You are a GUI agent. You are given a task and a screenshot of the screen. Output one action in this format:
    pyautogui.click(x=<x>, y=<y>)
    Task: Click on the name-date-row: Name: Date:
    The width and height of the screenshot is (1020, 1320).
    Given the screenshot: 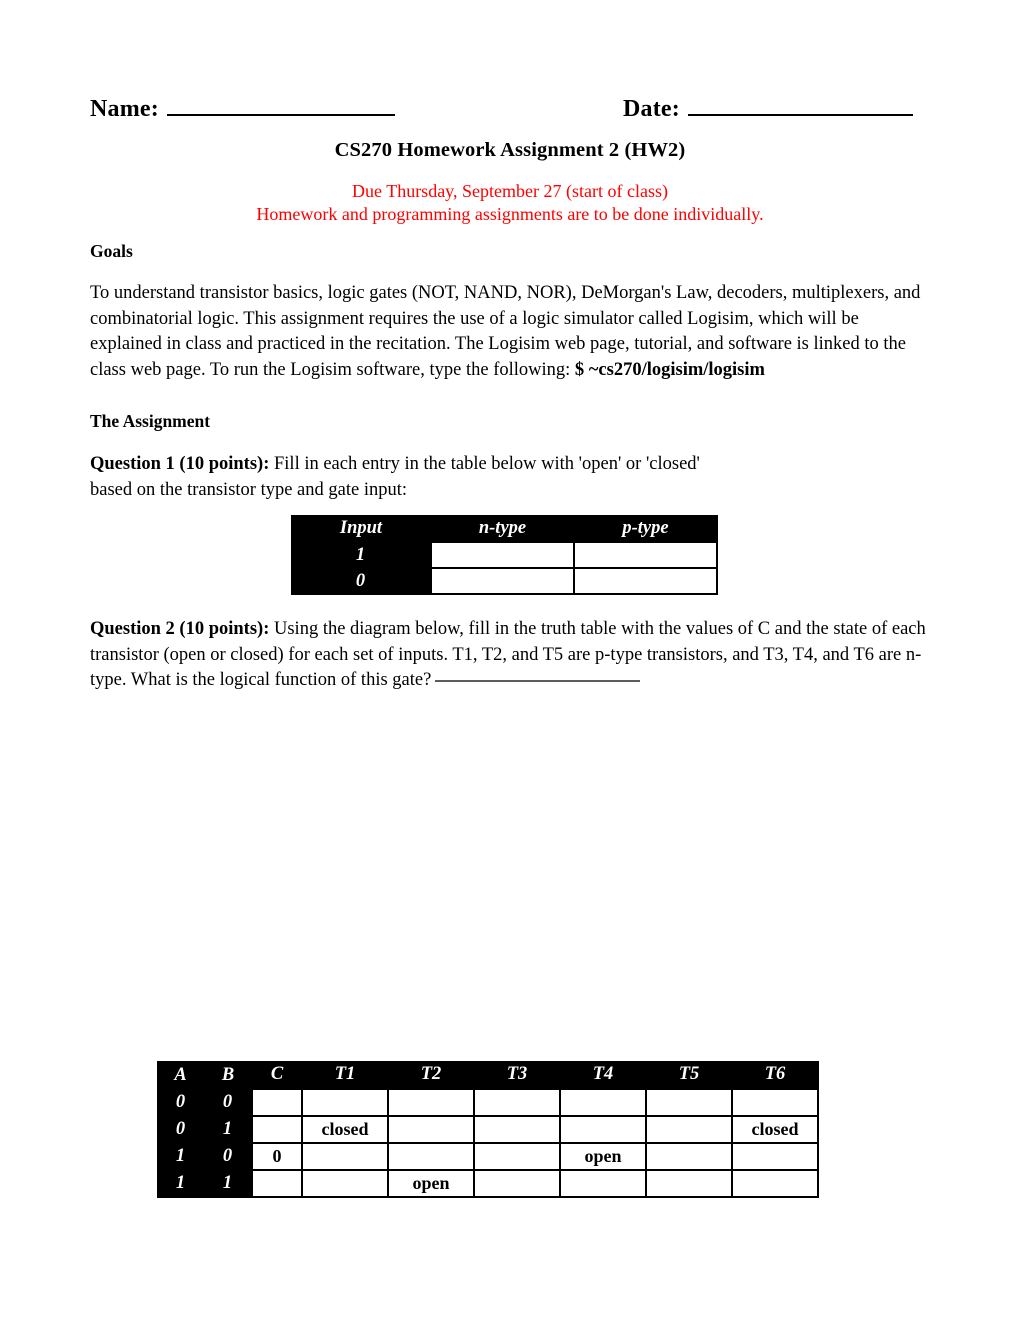 What is the action you would take?
    pyautogui.click(x=510, y=111)
    